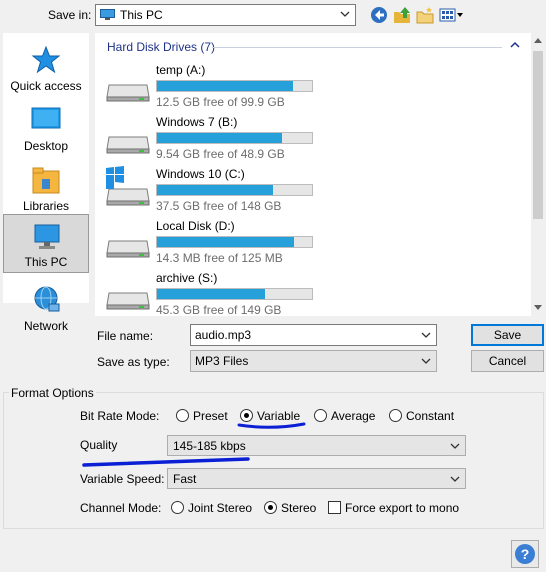  What do you see at coordinates (46, 146) in the screenshot?
I see `place-label: Desktop` at bounding box center [46, 146].